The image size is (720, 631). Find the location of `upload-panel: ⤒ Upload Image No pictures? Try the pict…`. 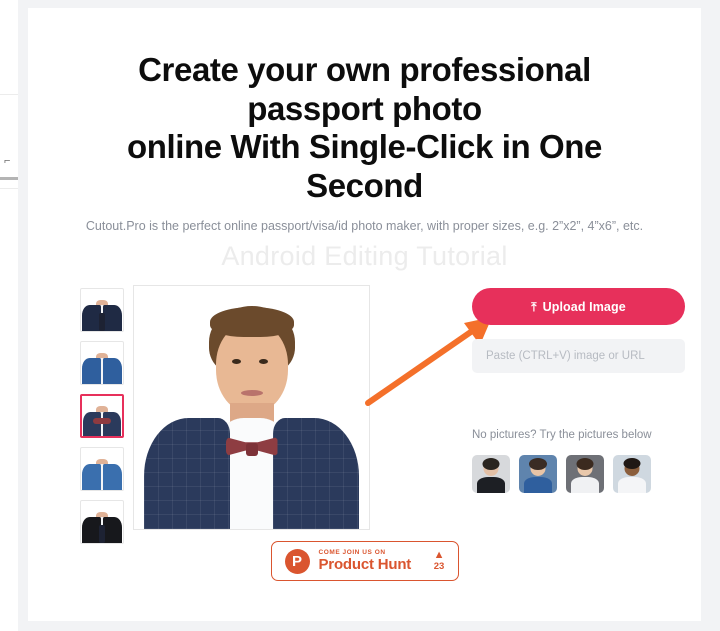

upload-panel: ⤒ Upload Image No pictures? Try the pict… is located at coordinates (578, 391).